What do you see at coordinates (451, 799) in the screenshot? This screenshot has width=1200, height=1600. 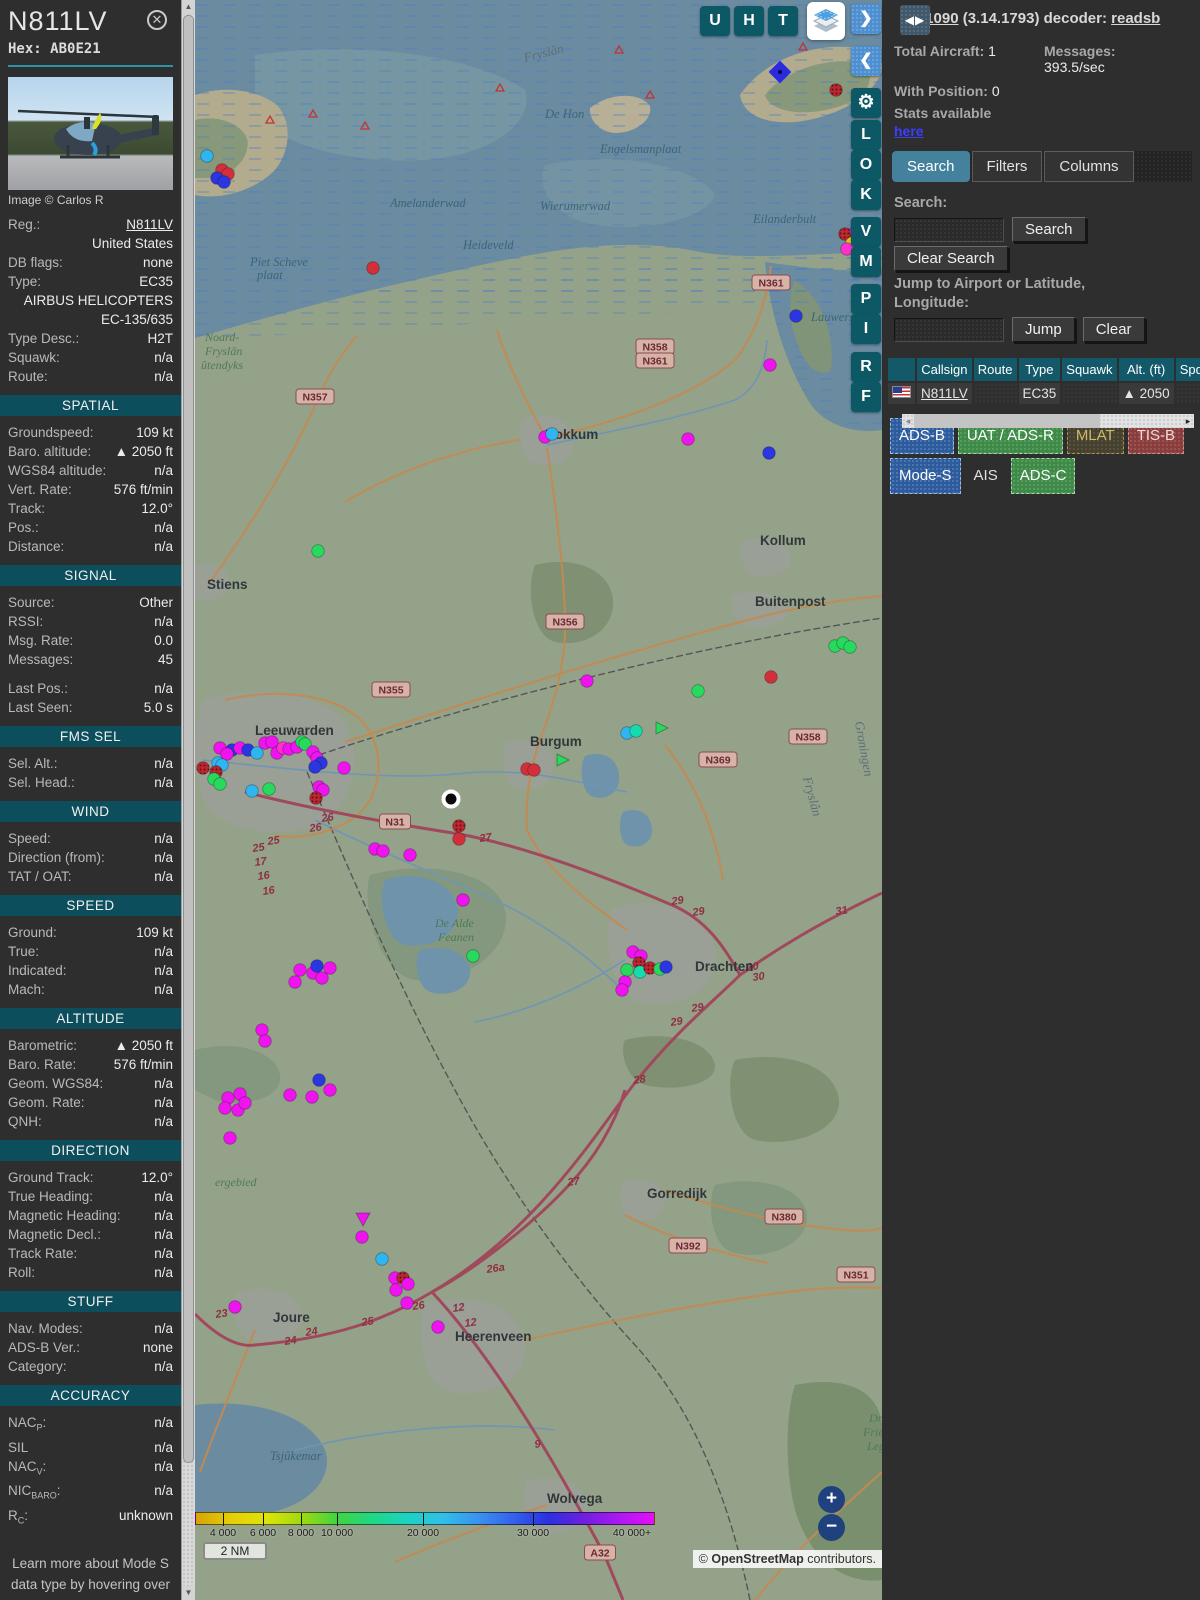 I see `selected-aircraft-marker` at bounding box center [451, 799].